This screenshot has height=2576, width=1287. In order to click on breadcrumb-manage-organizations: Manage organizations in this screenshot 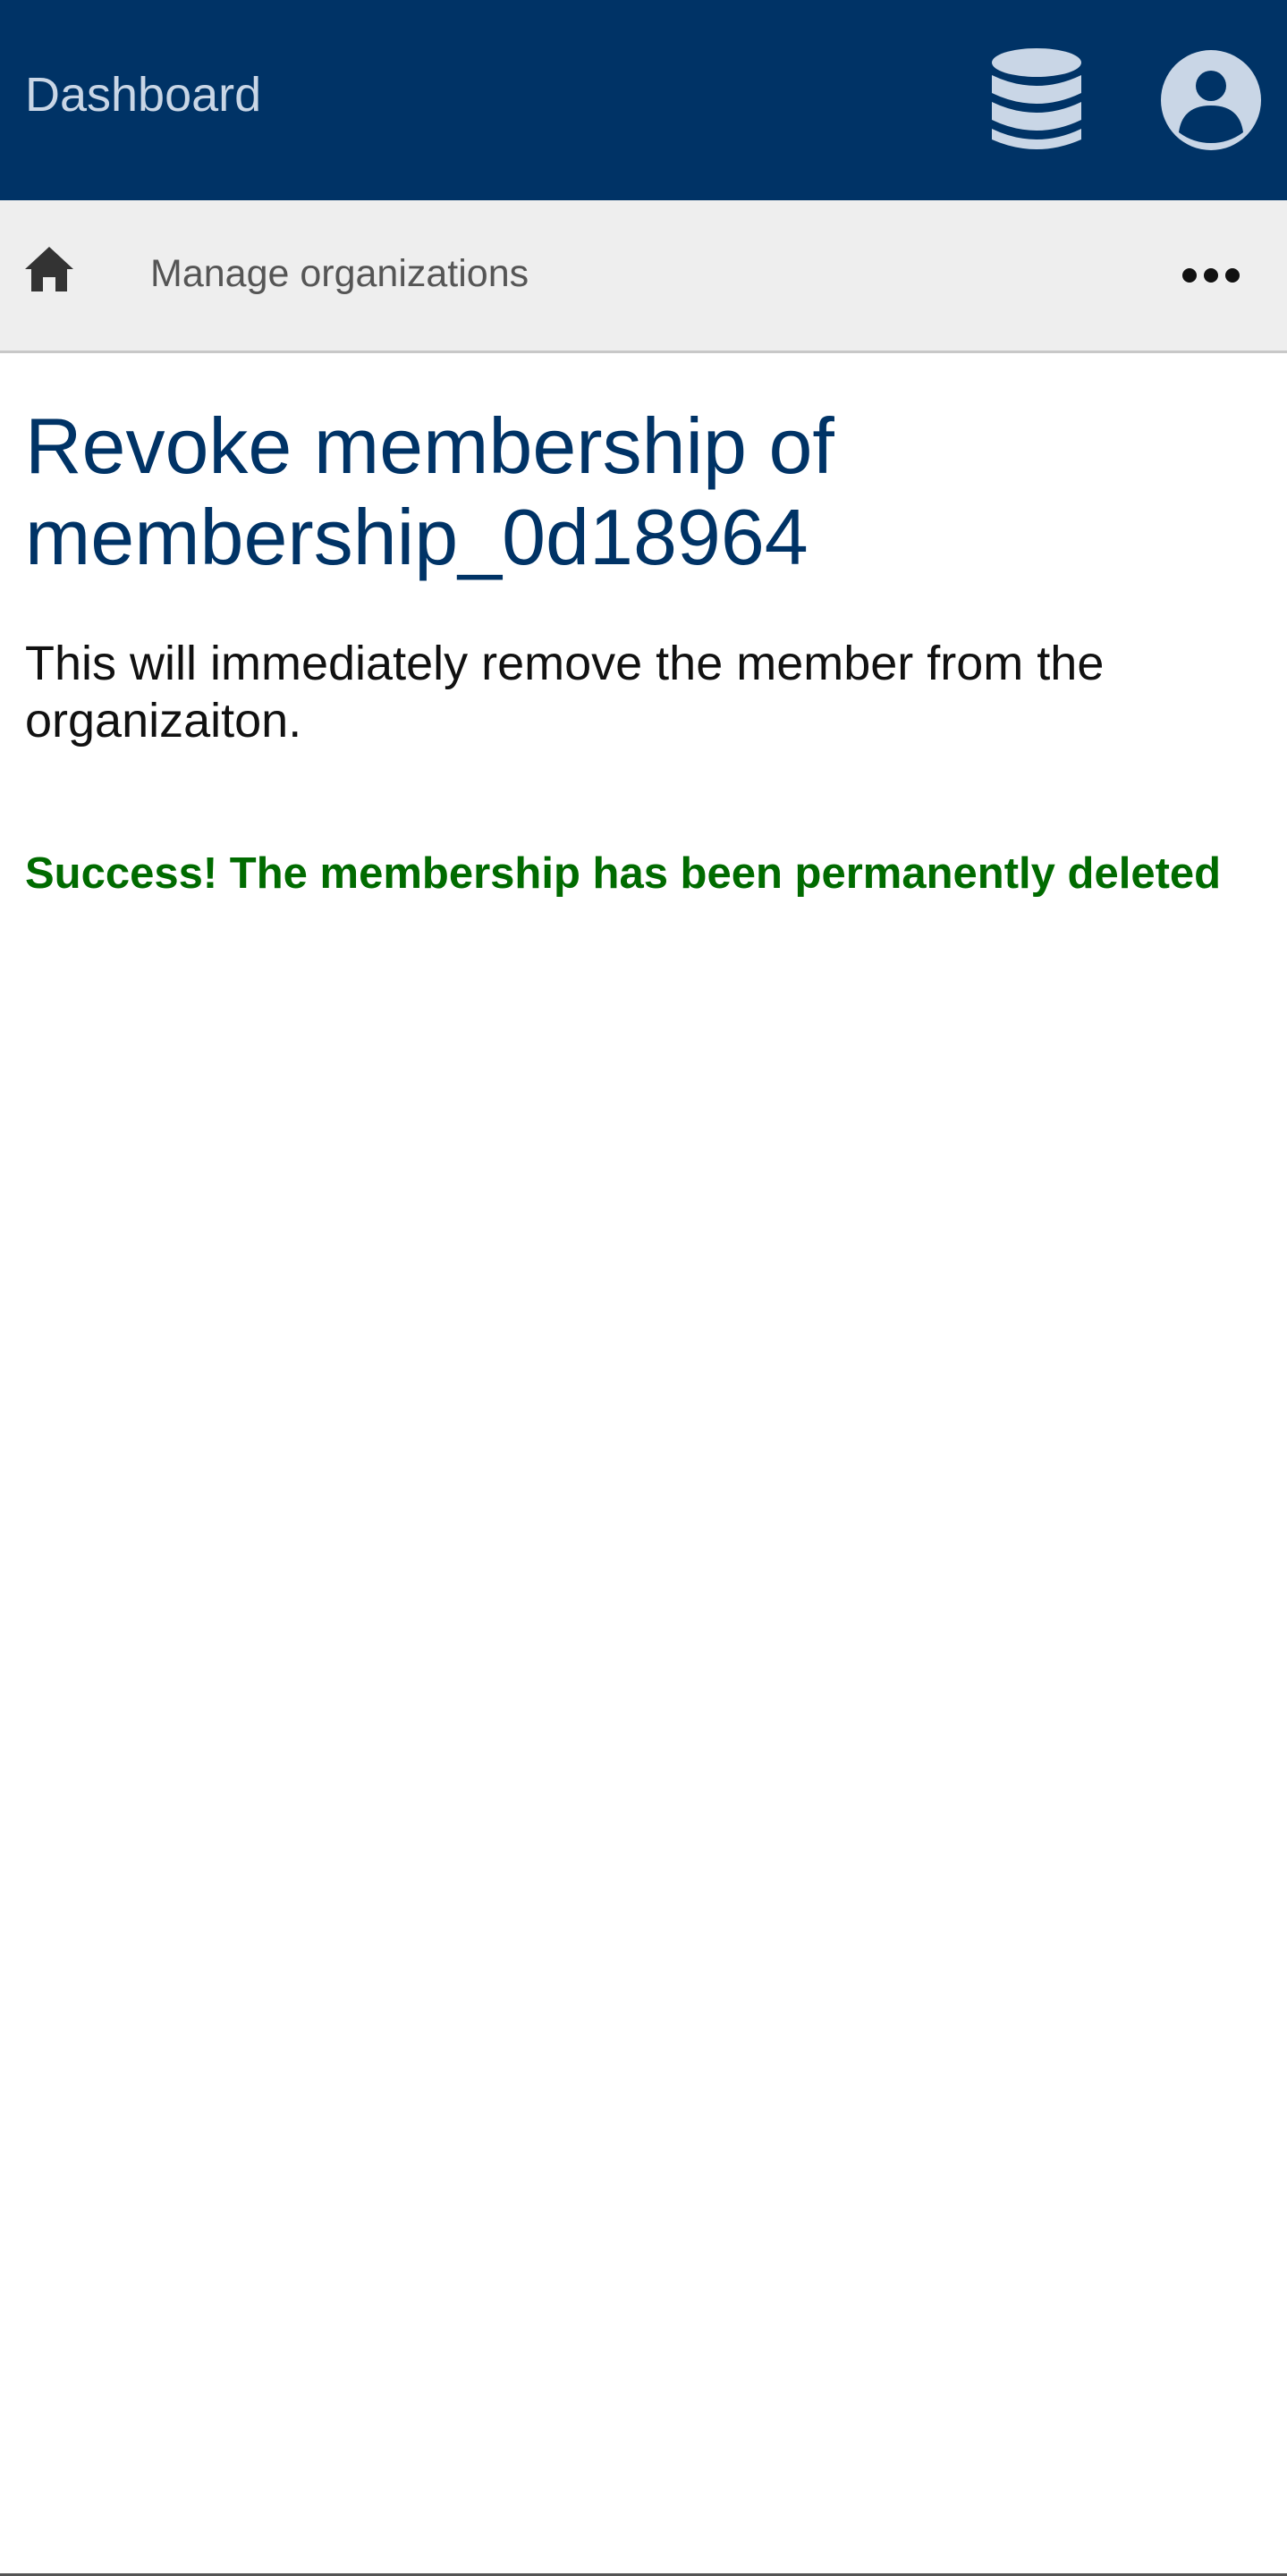, I will do `click(339, 273)`.